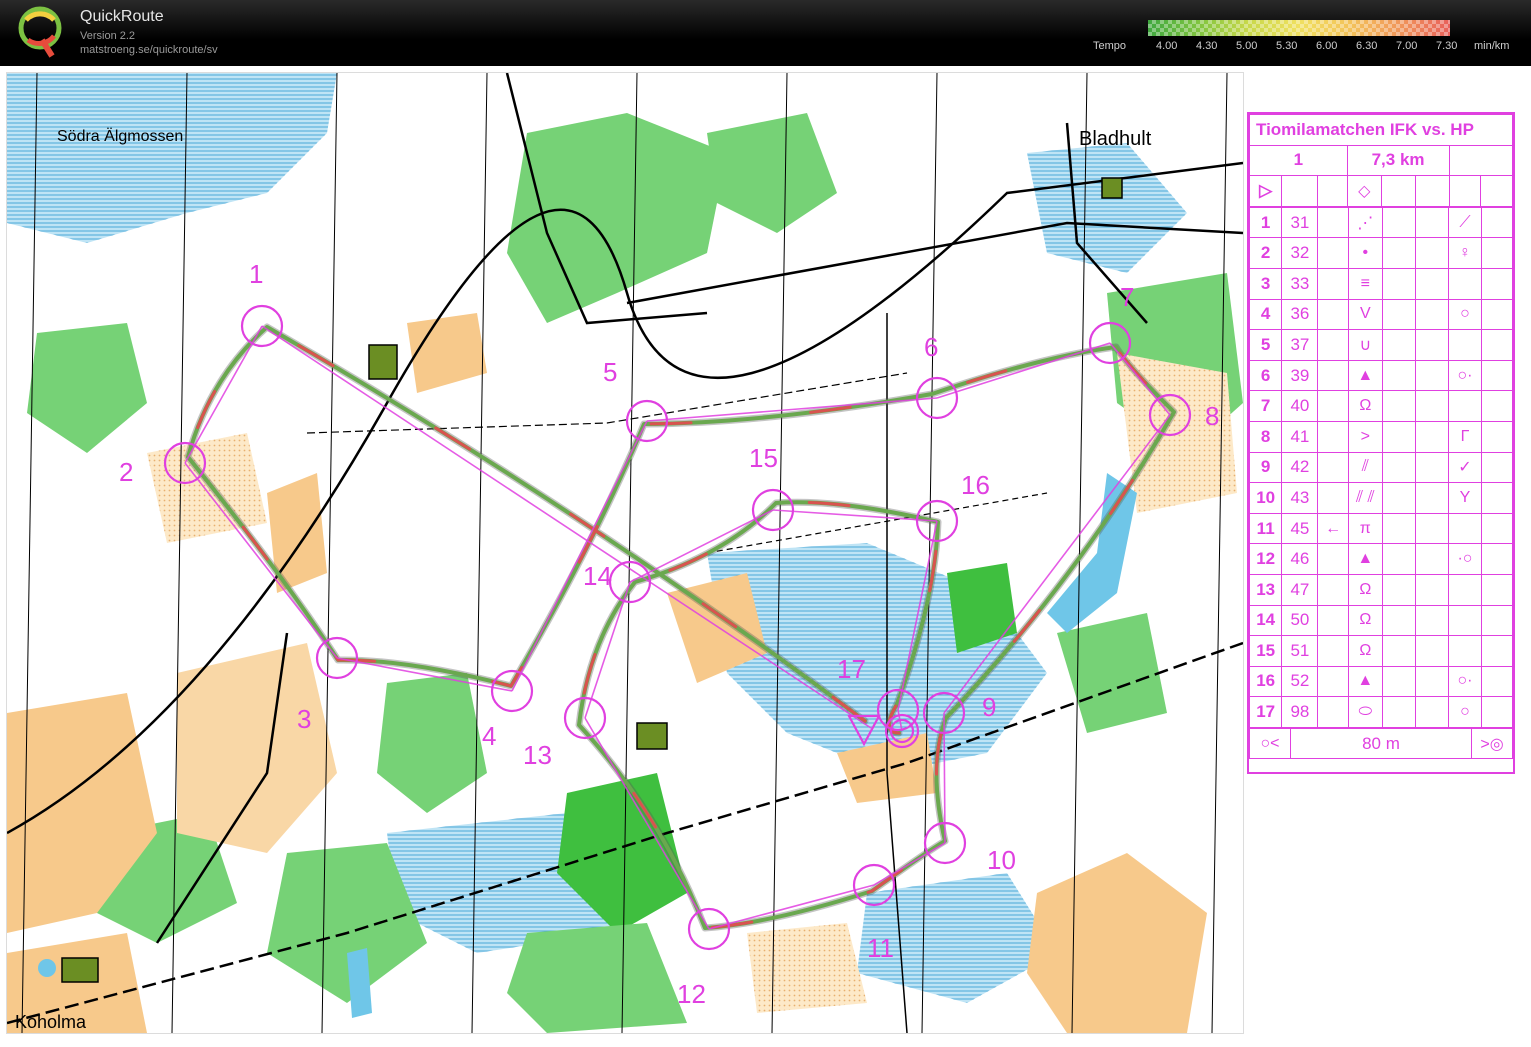 The width and height of the screenshot is (1531, 1047). Describe the element at coordinates (1465, 681) in the screenshot. I see `control-location-icon: ○·` at that location.